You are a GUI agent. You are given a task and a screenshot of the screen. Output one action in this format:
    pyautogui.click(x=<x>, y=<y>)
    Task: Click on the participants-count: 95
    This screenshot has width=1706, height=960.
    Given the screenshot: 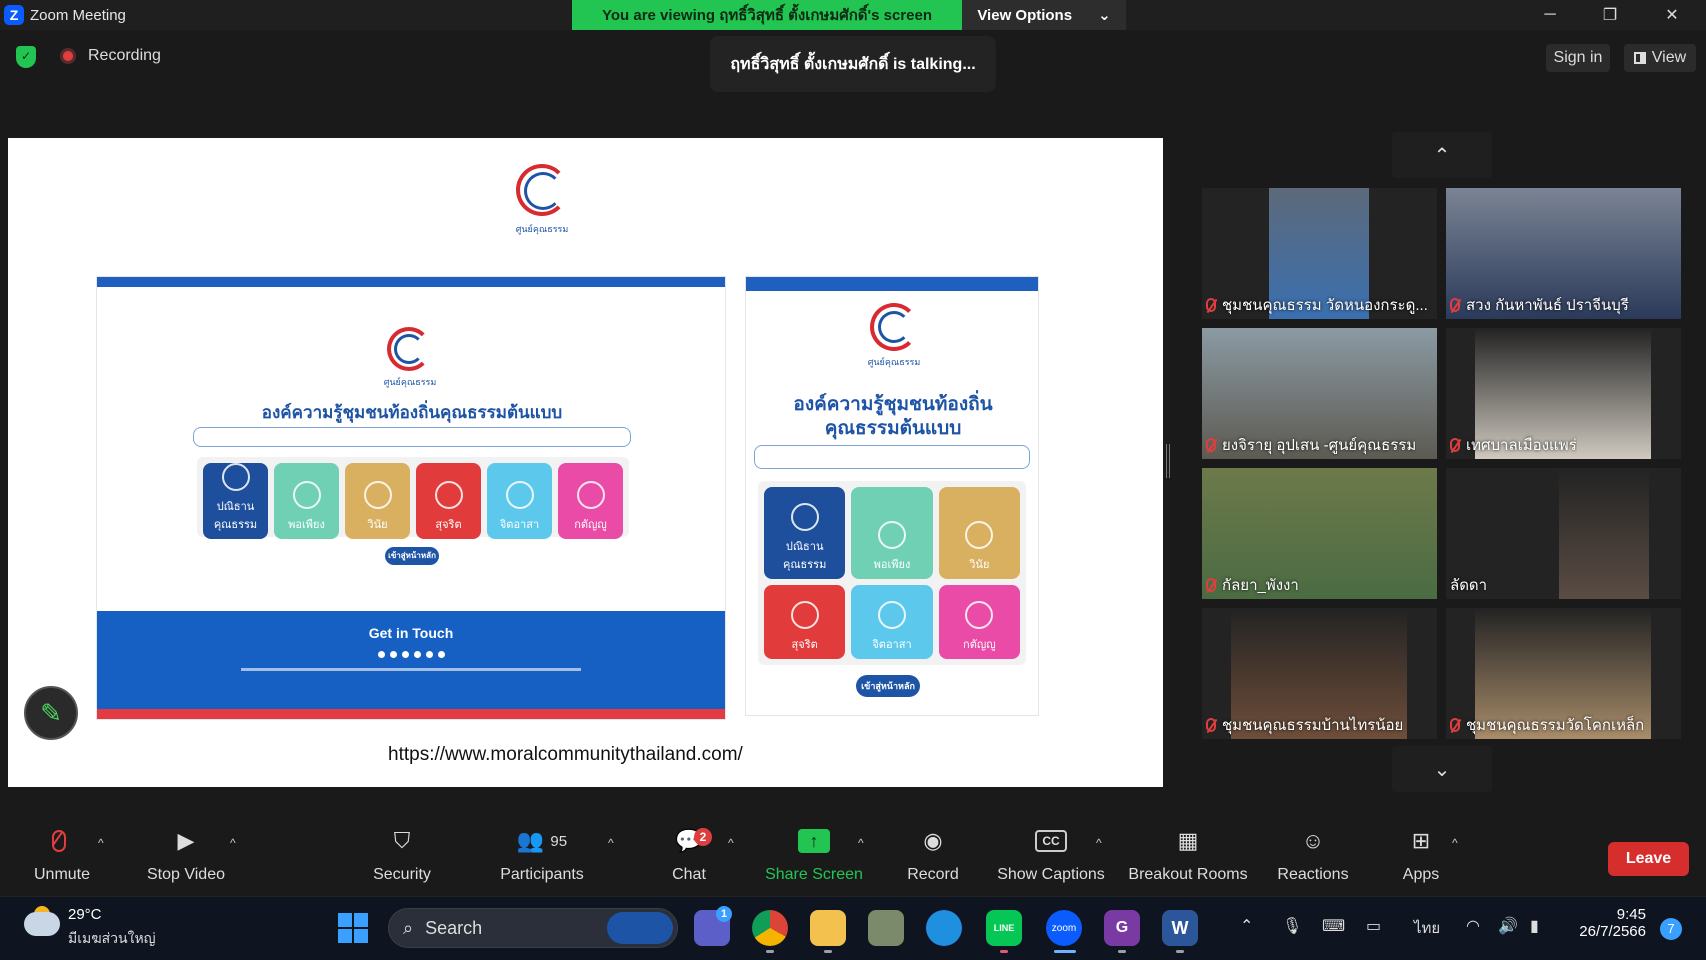 What is the action you would take?
    pyautogui.click(x=559, y=841)
    